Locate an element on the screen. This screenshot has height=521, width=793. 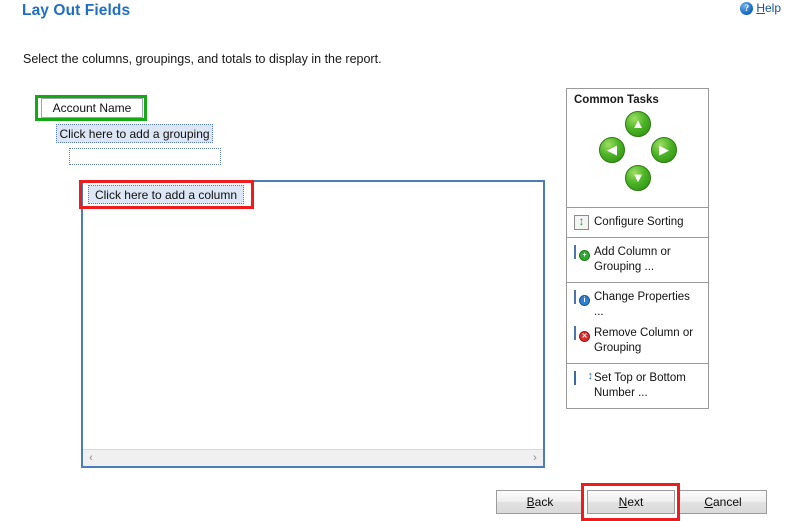
task-group-sorting: Configure Sorting is located at coordinates (637, 222).